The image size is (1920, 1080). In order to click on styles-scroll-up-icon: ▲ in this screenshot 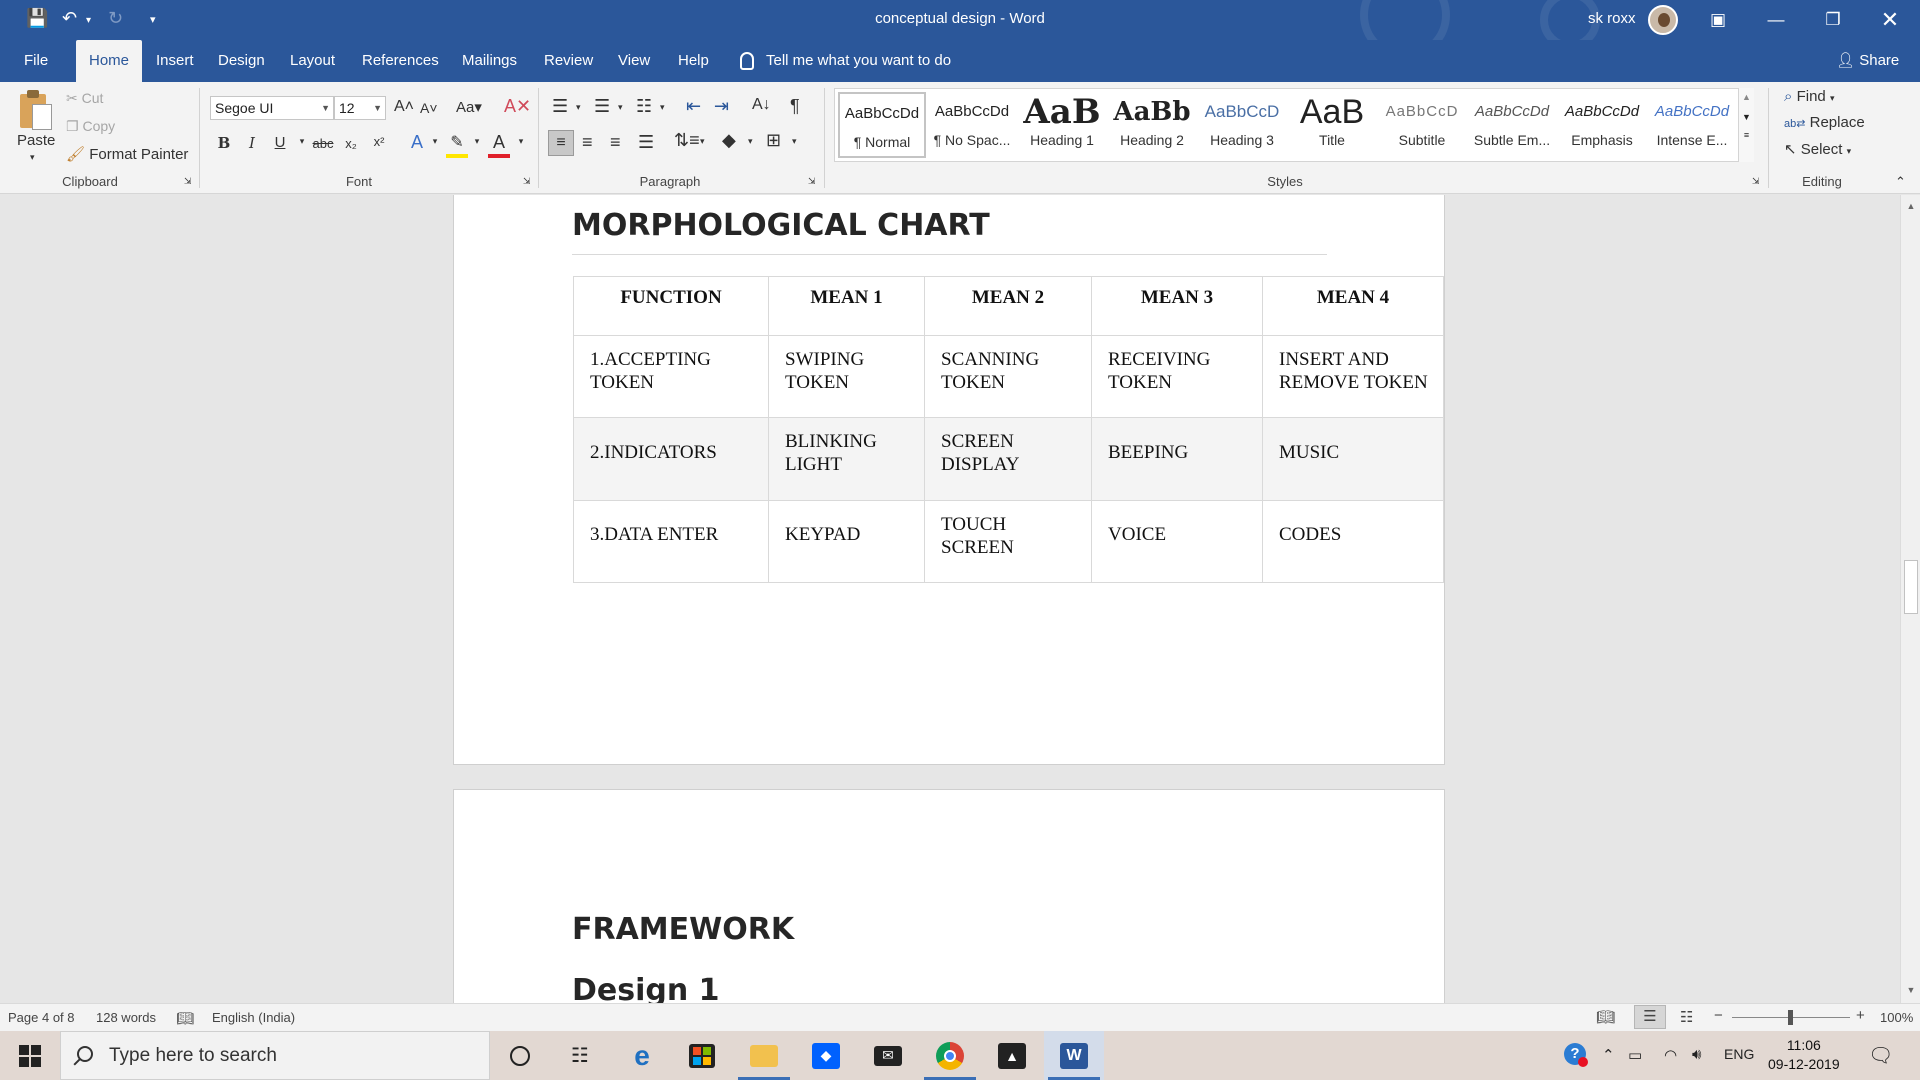, I will do `click(1746, 97)`.